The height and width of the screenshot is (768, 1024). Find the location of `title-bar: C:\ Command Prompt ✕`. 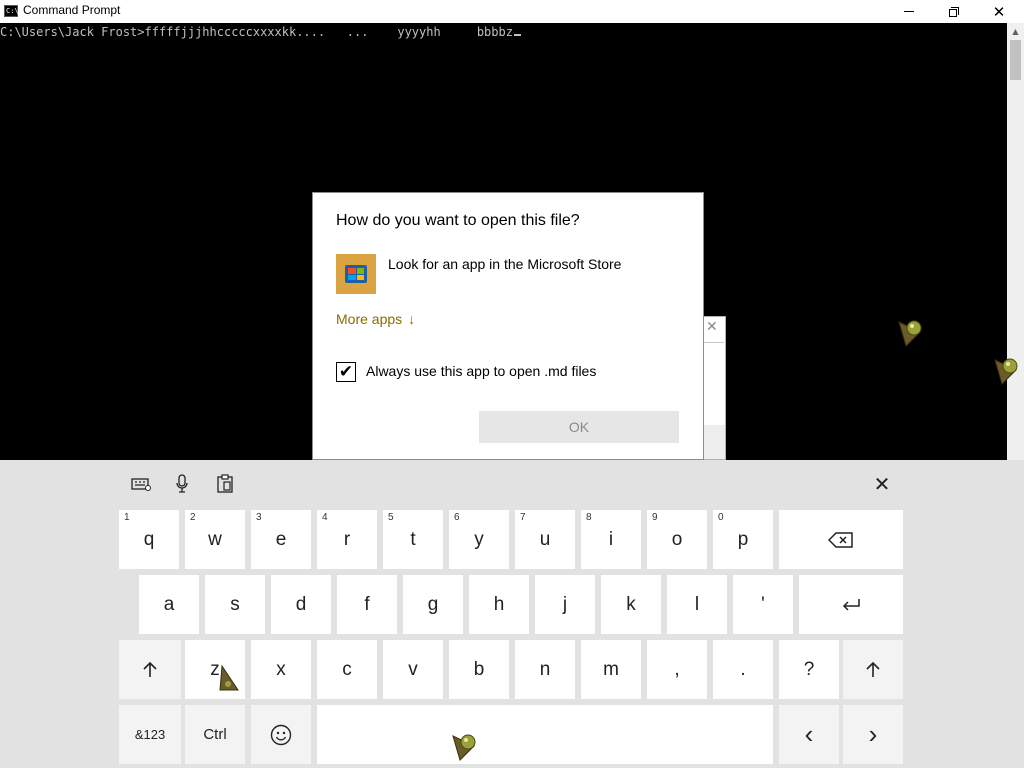

title-bar: C:\ Command Prompt ✕ is located at coordinates (512, 11).